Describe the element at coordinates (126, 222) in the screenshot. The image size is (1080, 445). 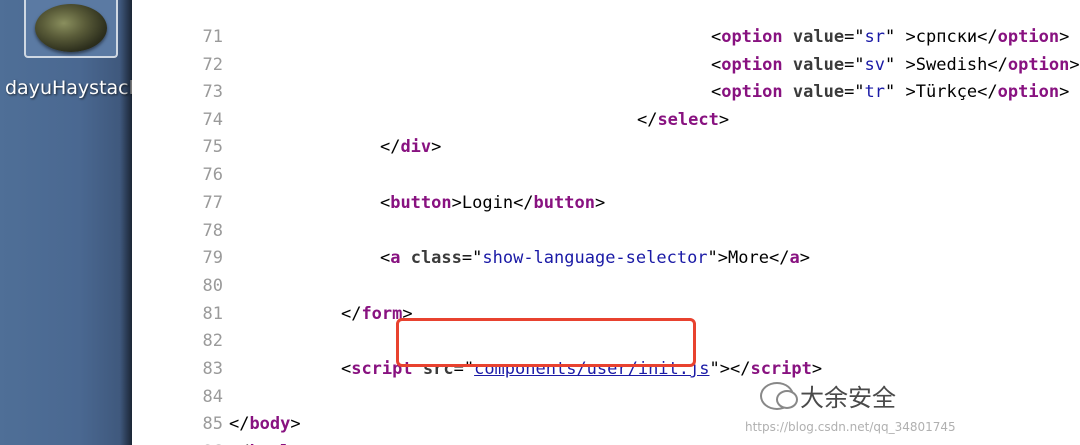
I see `window-shadow` at that location.